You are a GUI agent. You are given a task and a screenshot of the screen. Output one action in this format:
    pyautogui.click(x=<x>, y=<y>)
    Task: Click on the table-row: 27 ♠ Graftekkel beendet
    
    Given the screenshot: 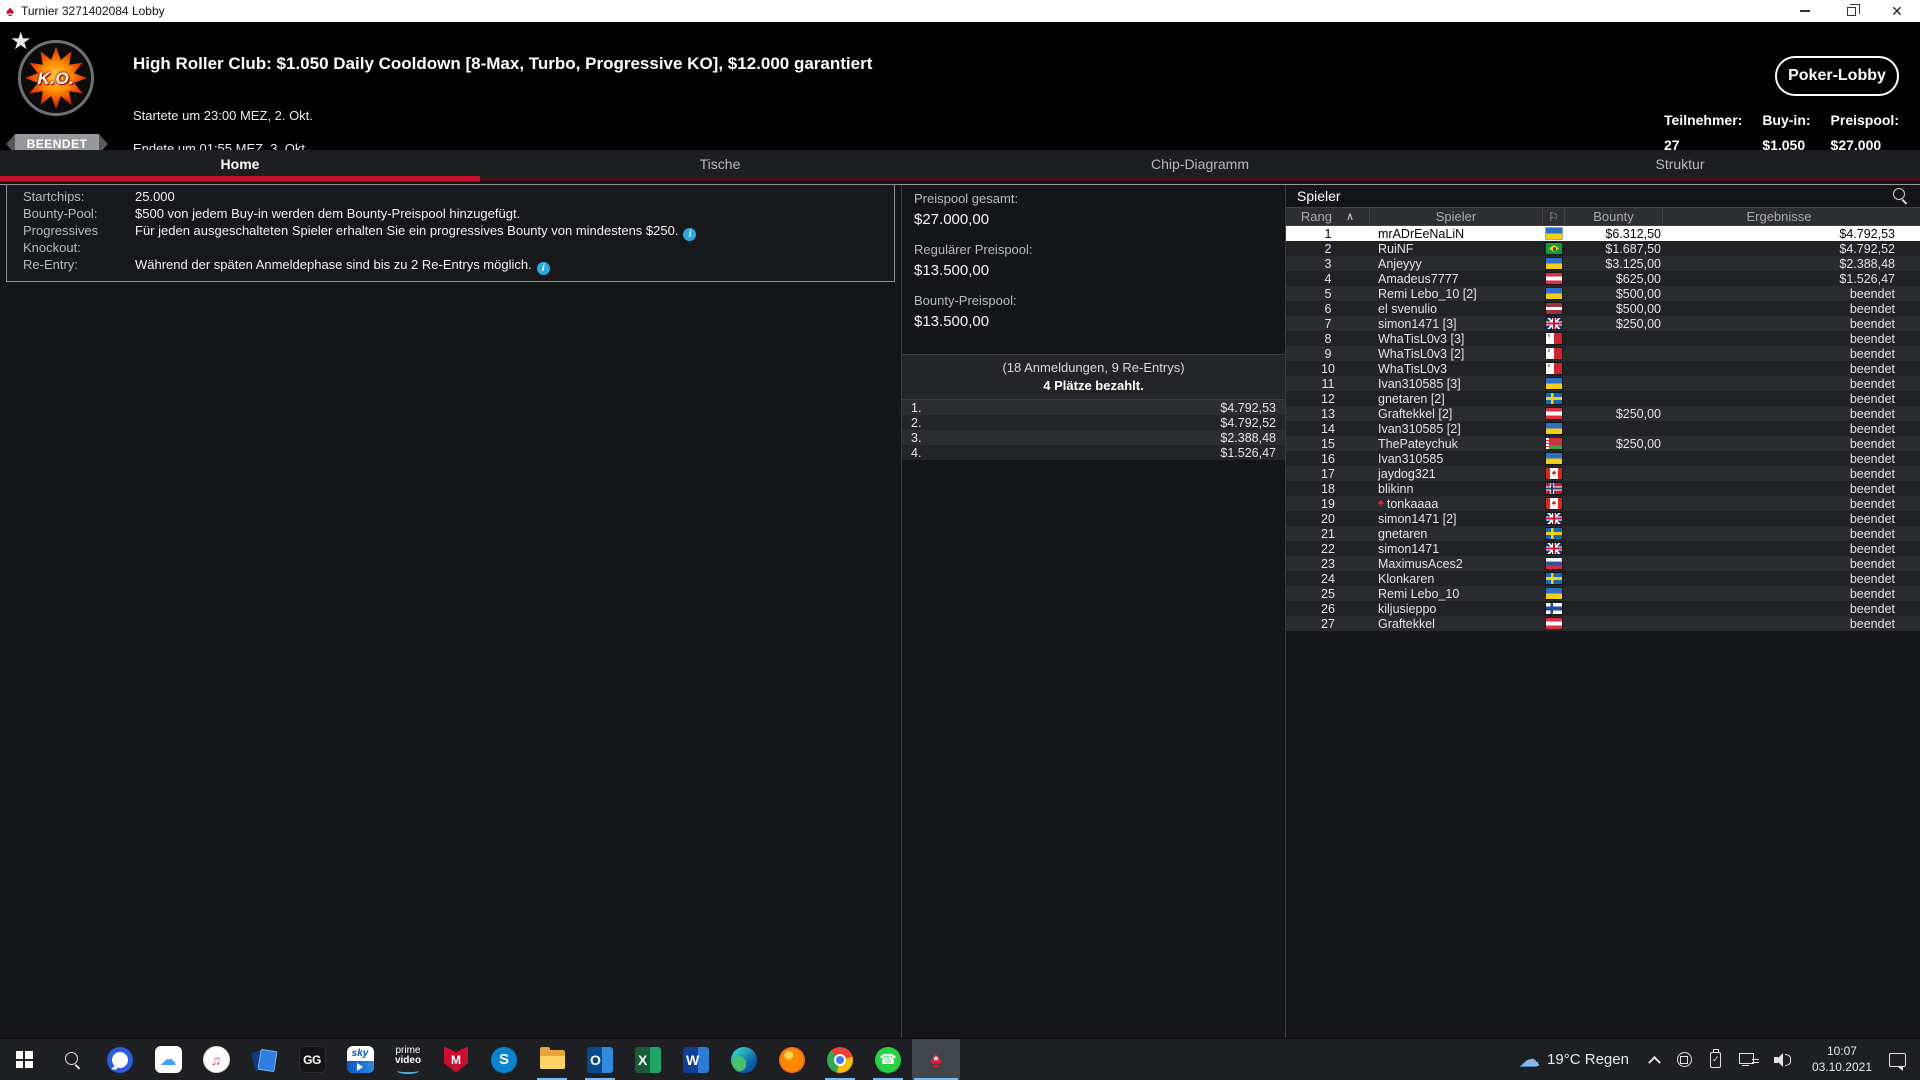 What is the action you would take?
    pyautogui.click(x=1603, y=623)
    